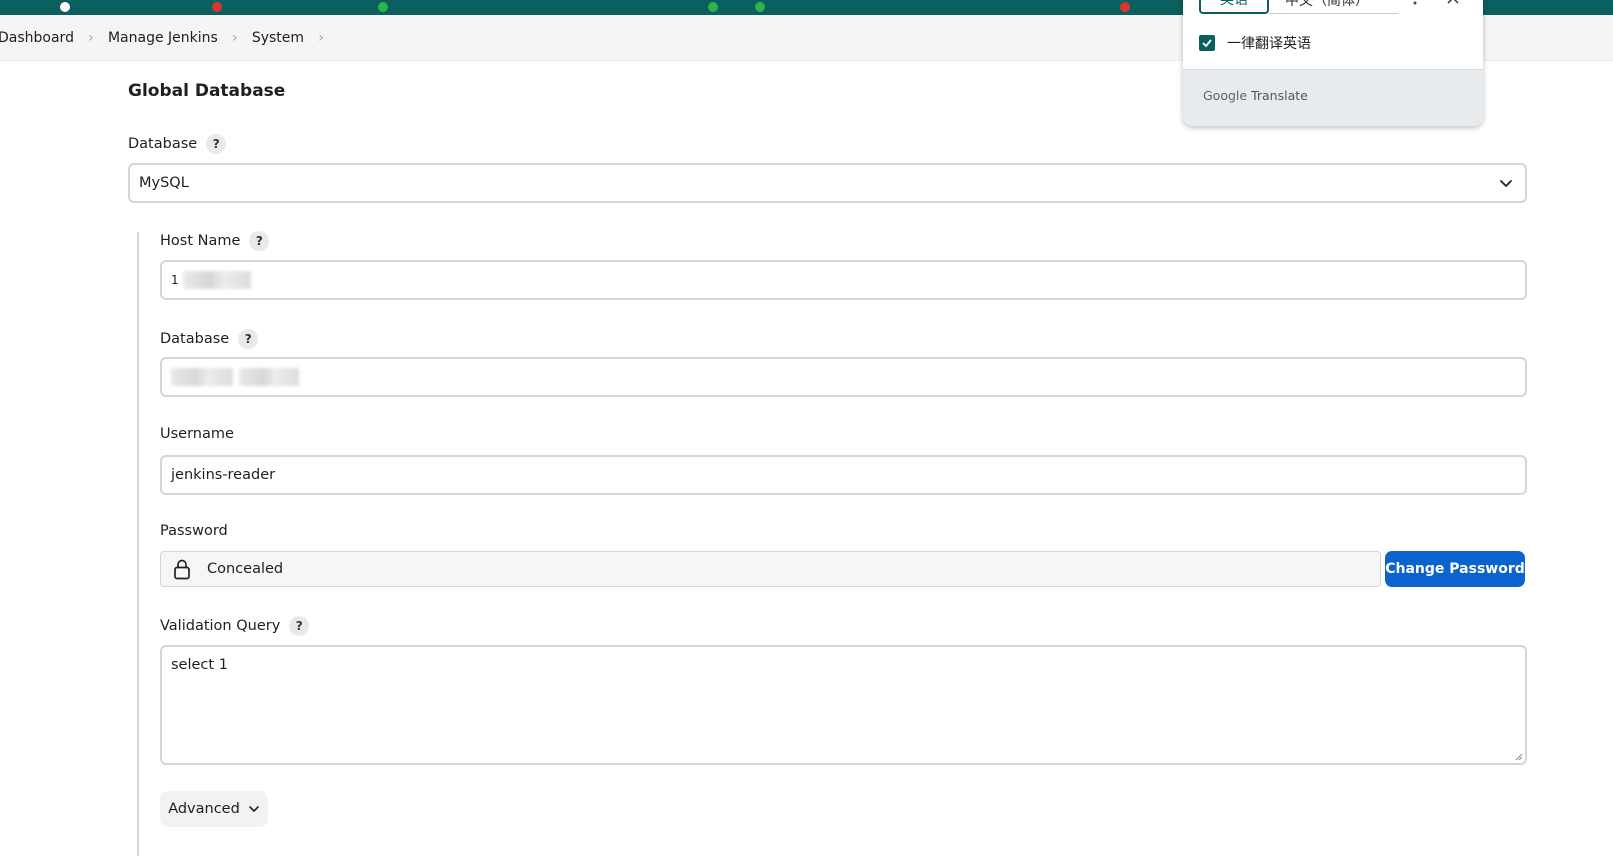 This screenshot has height=856, width=1613. What do you see at coordinates (220, 626) in the screenshot?
I see `validation-query-label: Validation Query` at bounding box center [220, 626].